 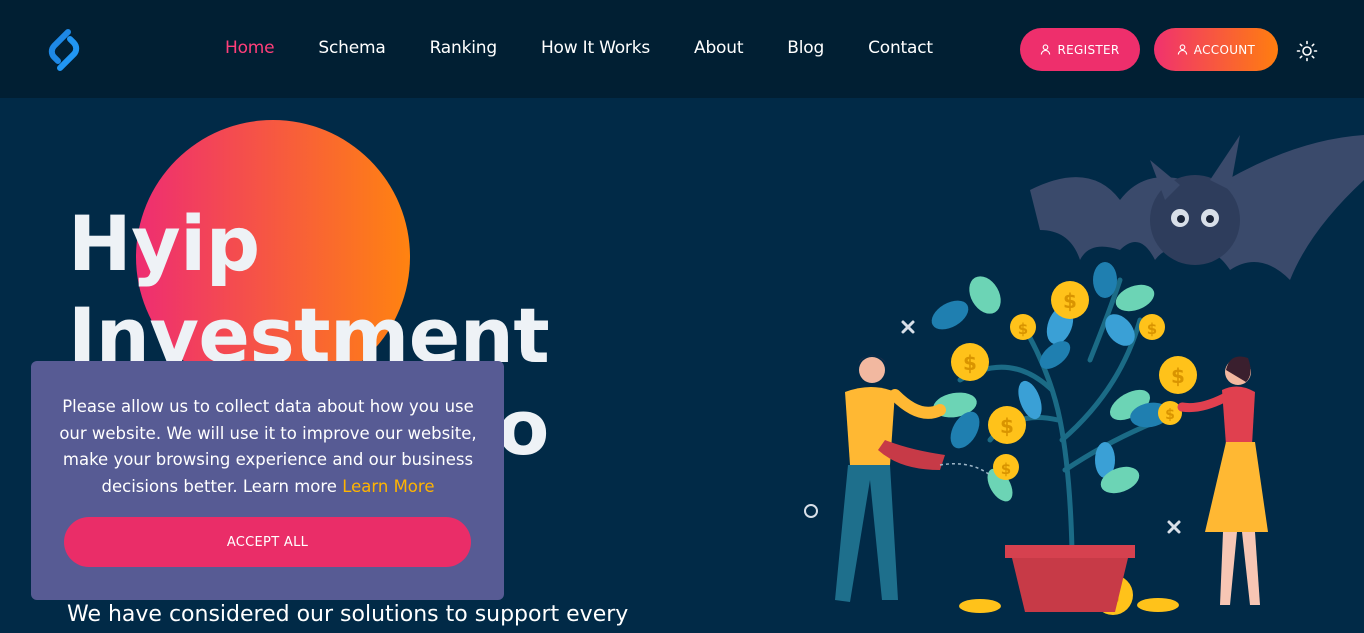 I want to click on woman-illustration, so click(x=1222, y=480).